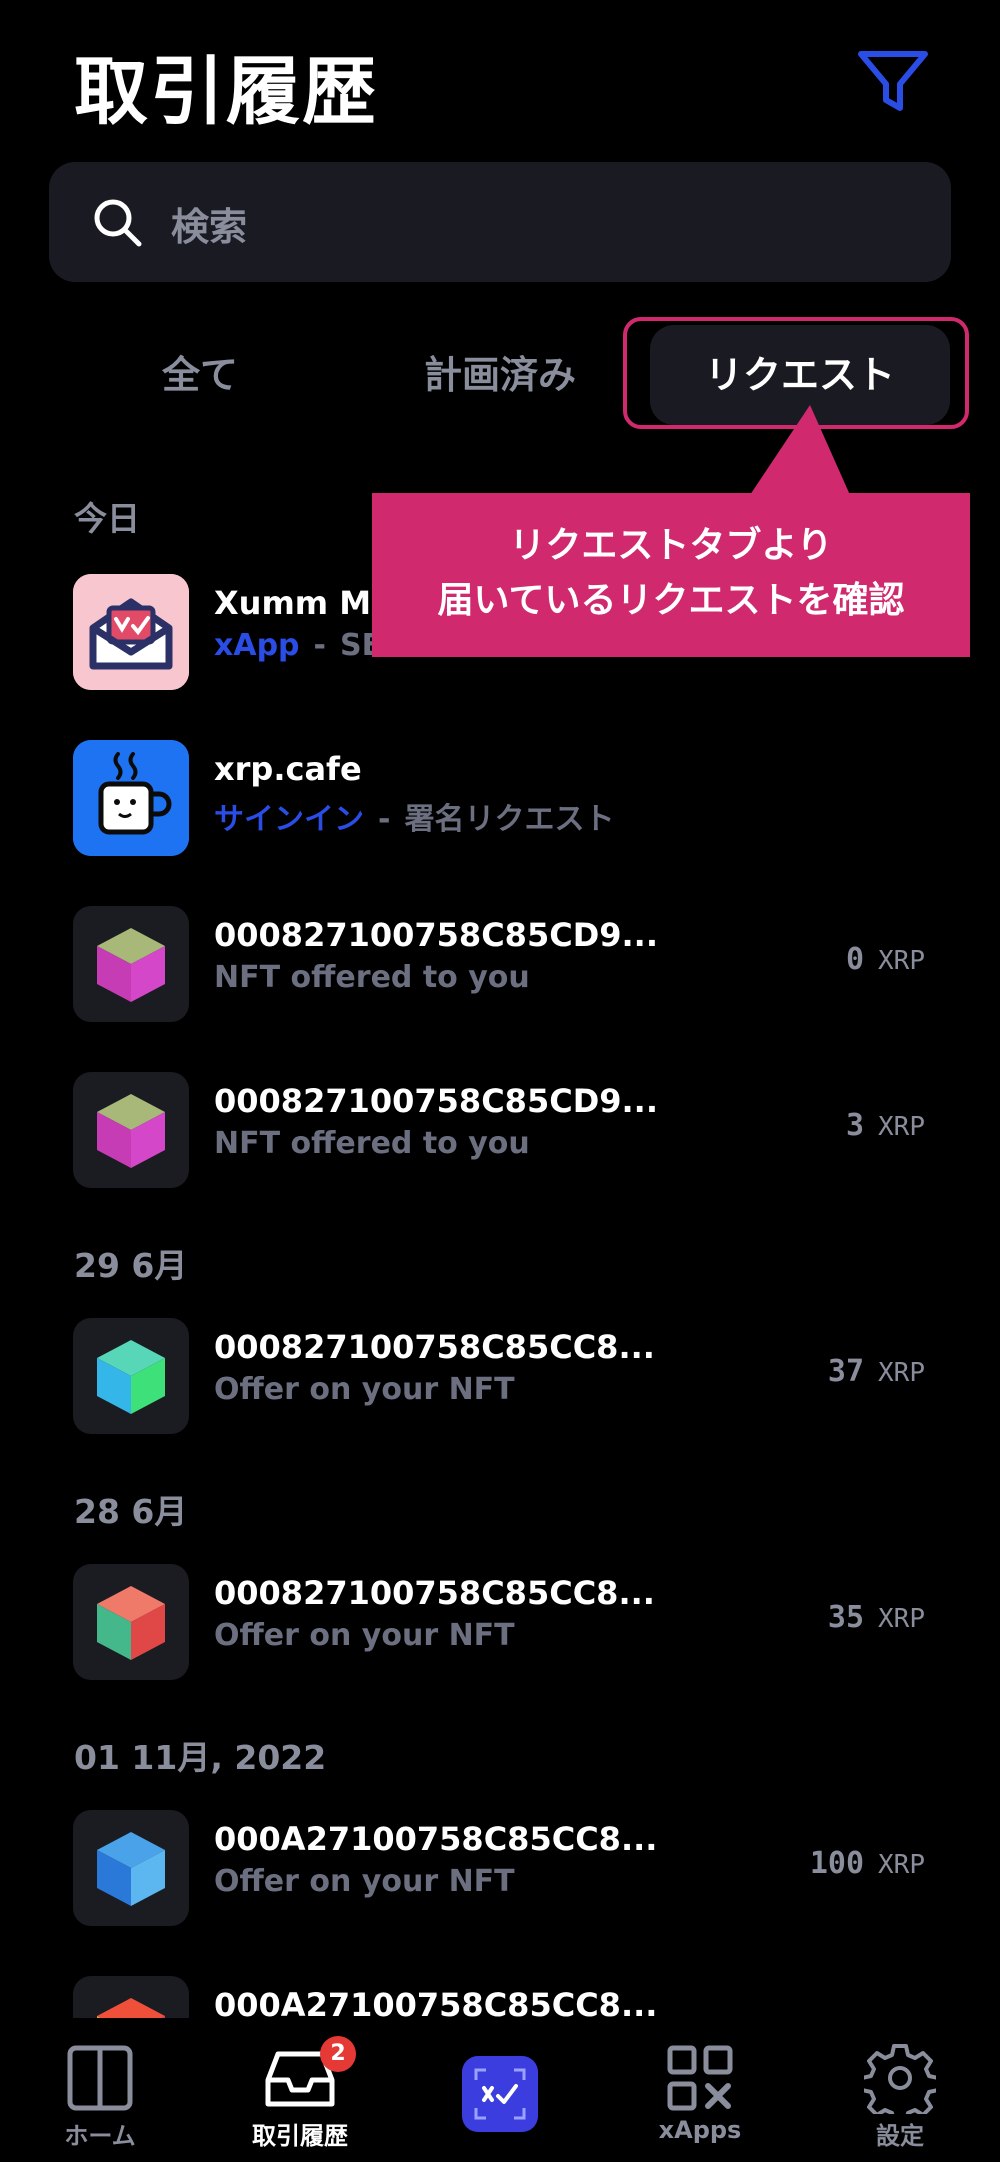 The height and width of the screenshot is (2162, 1000). Describe the element at coordinates (671, 600) in the screenshot. I see `callout-line-2: 届いているリクエストを確認` at that location.